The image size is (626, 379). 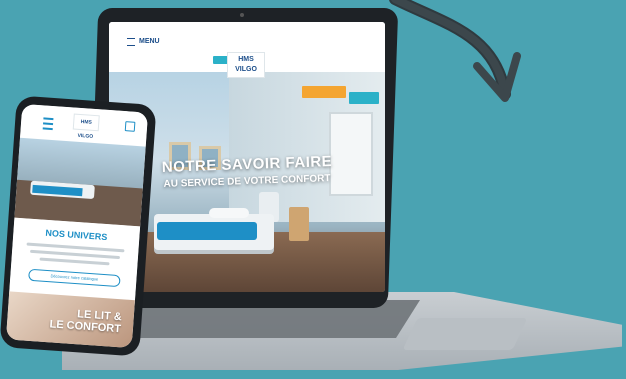 I want to click on webcam, so click(x=242, y=15).